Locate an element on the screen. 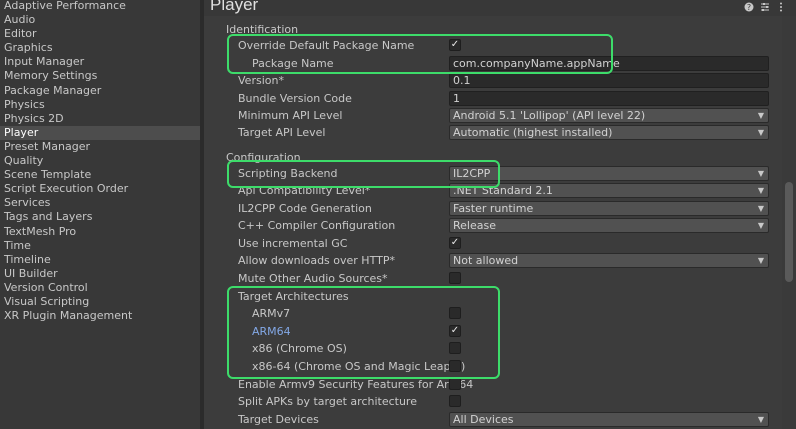 The image size is (796, 429). row-split-apks: Split APKs by target architecture is located at coordinates (494, 402).